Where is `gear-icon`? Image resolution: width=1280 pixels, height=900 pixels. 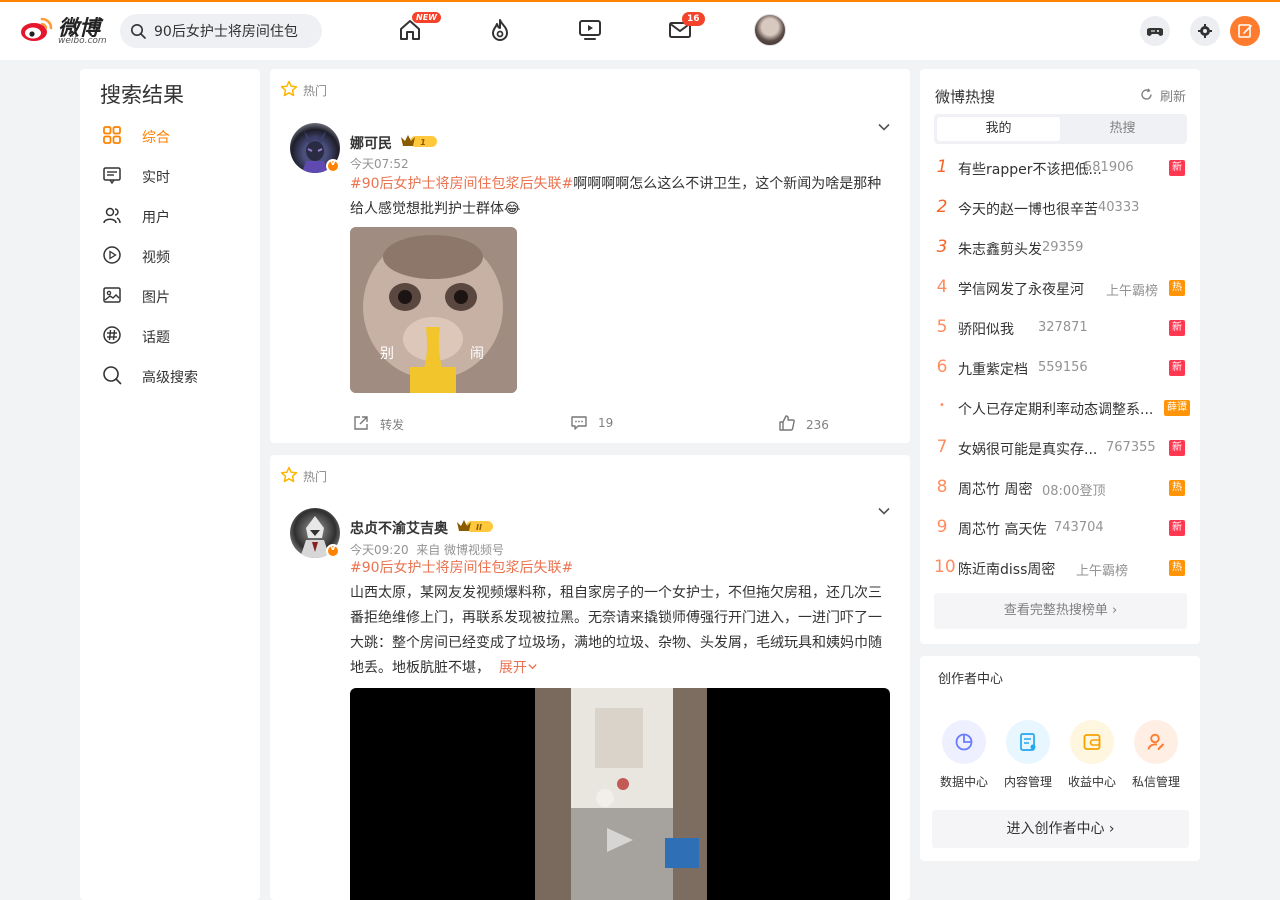 gear-icon is located at coordinates (1205, 31).